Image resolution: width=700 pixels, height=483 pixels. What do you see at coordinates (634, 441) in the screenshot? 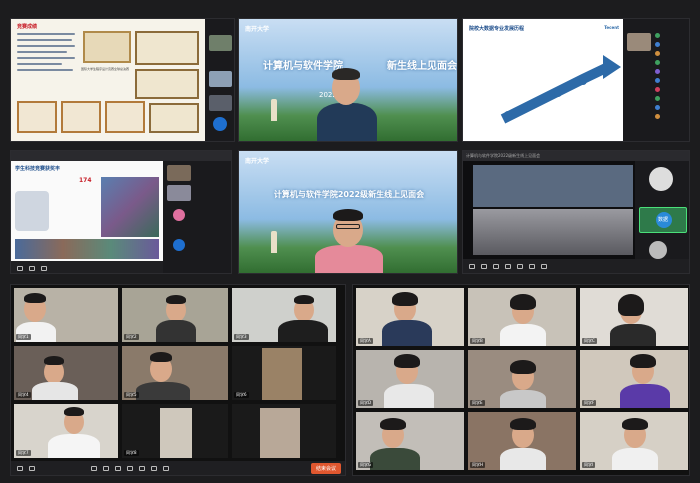
I see `participant-video: 同学I` at bounding box center [634, 441].